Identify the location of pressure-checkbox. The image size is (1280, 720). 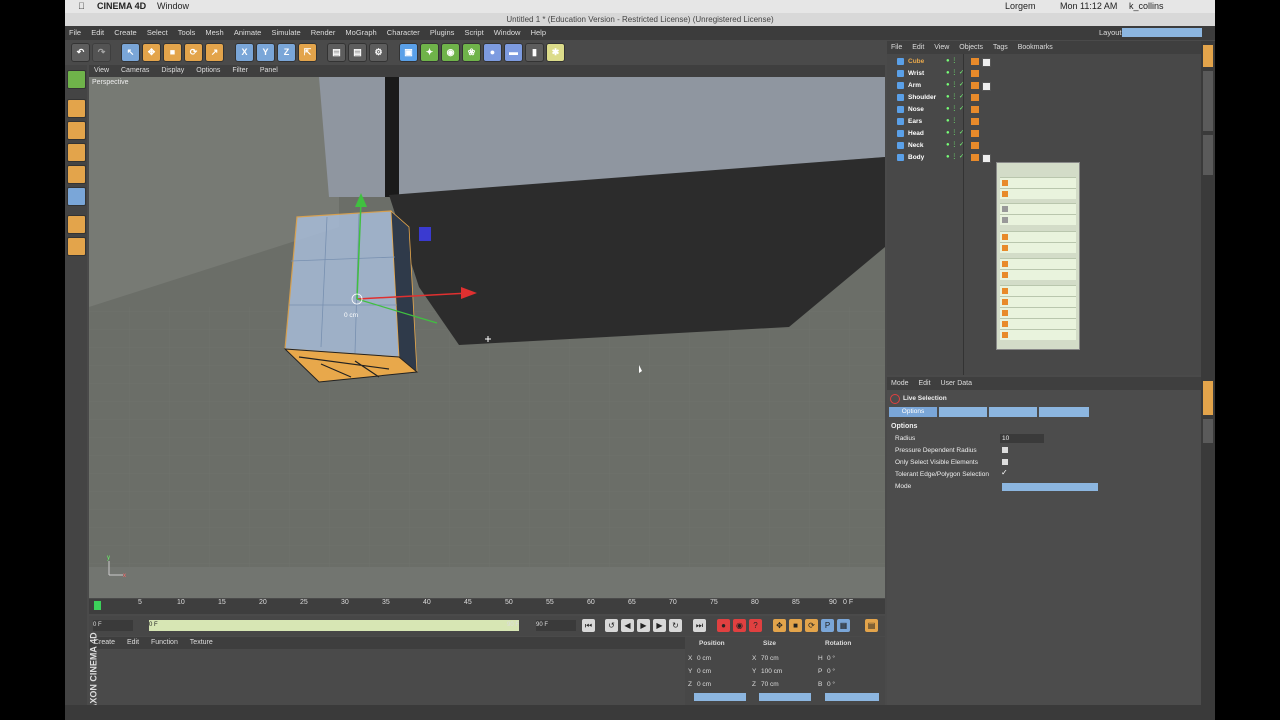
(1005, 450).